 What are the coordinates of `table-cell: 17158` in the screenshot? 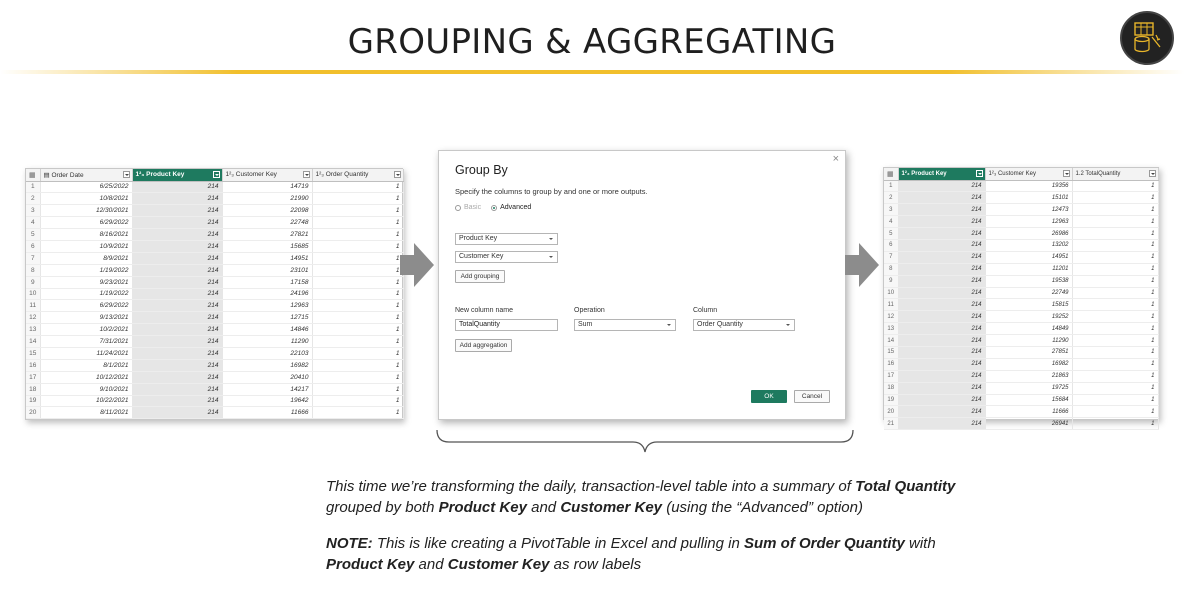 It's located at (267, 282).